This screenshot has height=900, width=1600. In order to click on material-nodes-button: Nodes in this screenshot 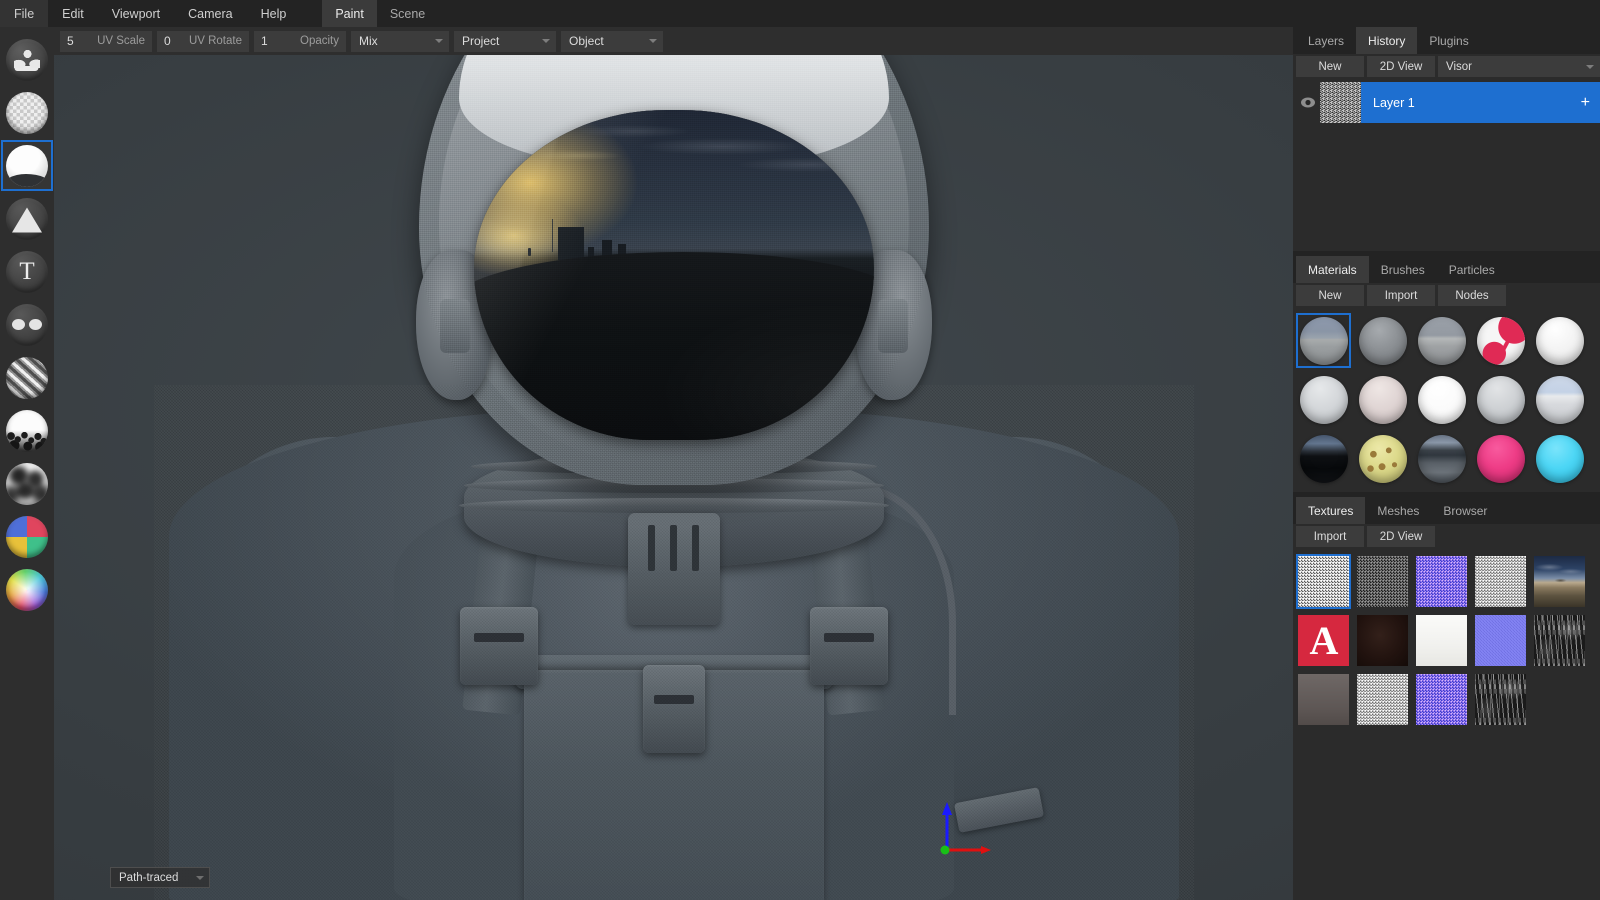, I will do `click(1472, 295)`.